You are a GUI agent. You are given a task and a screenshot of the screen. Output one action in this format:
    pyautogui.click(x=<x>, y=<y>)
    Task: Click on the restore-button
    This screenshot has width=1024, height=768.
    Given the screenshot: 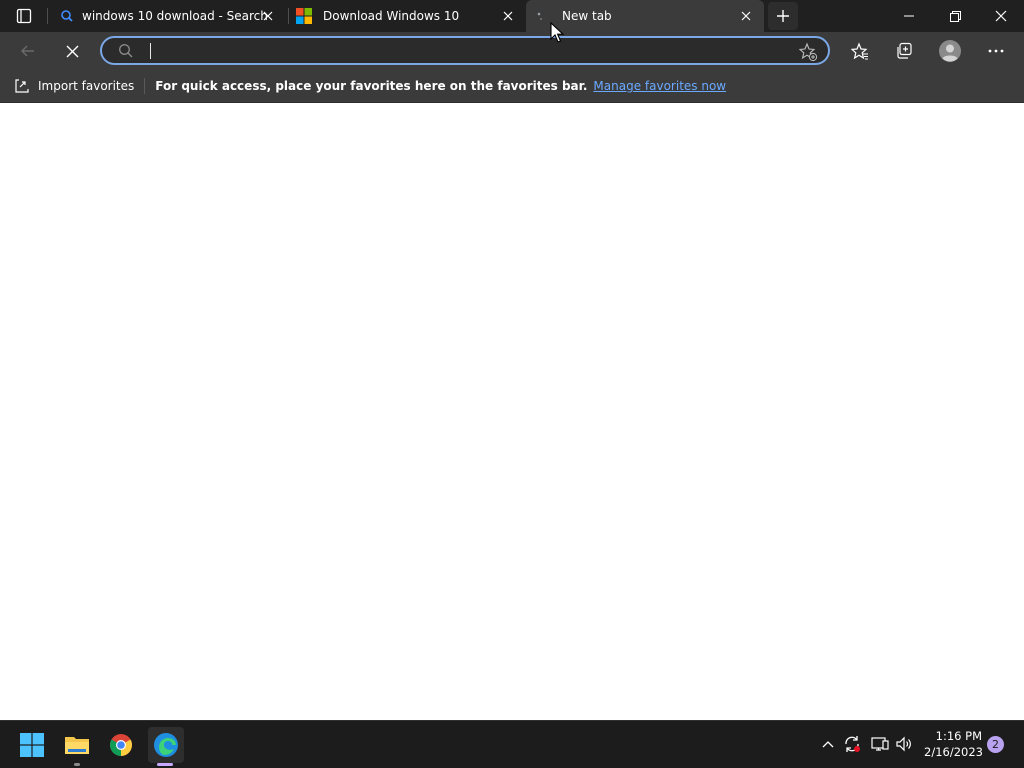 What is the action you would take?
    pyautogui.click(x=955, y=16)
    